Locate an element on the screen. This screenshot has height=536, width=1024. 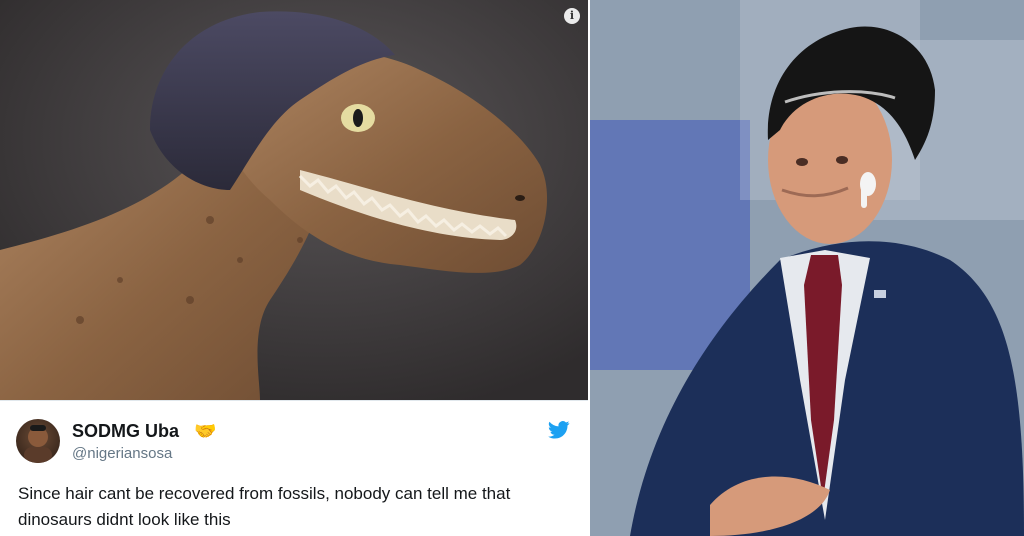
twitter-bird-icon is located at coordinates (559, 430).